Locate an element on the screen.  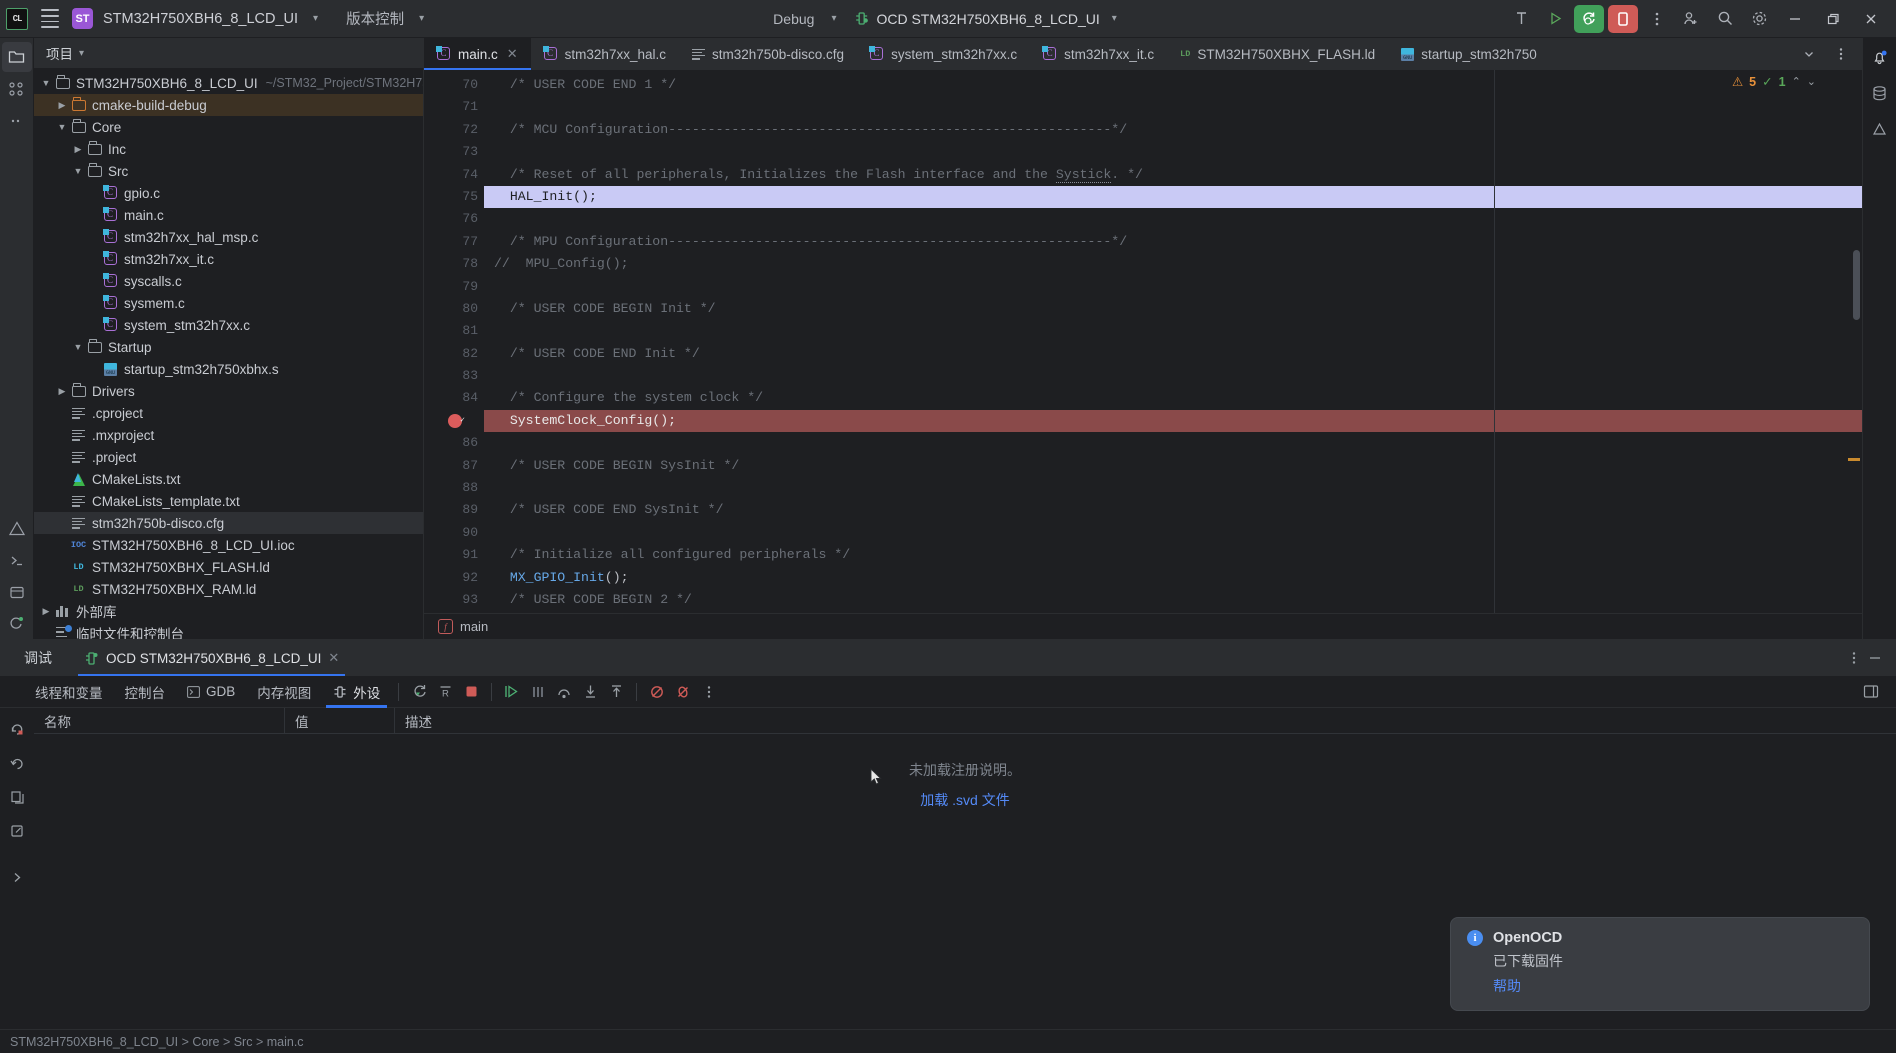
search-icon is located at coordinates (1725, 19).